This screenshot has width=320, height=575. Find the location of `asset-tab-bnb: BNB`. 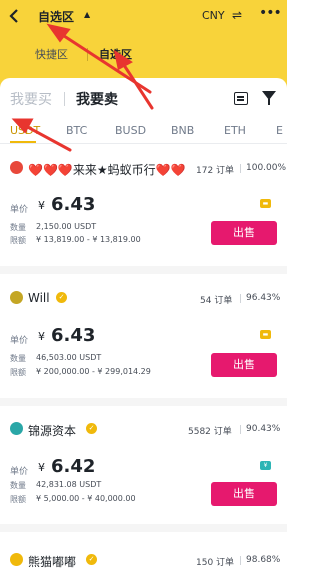

asset-tab-bnb: BNB is located at coordinates (182, 130).